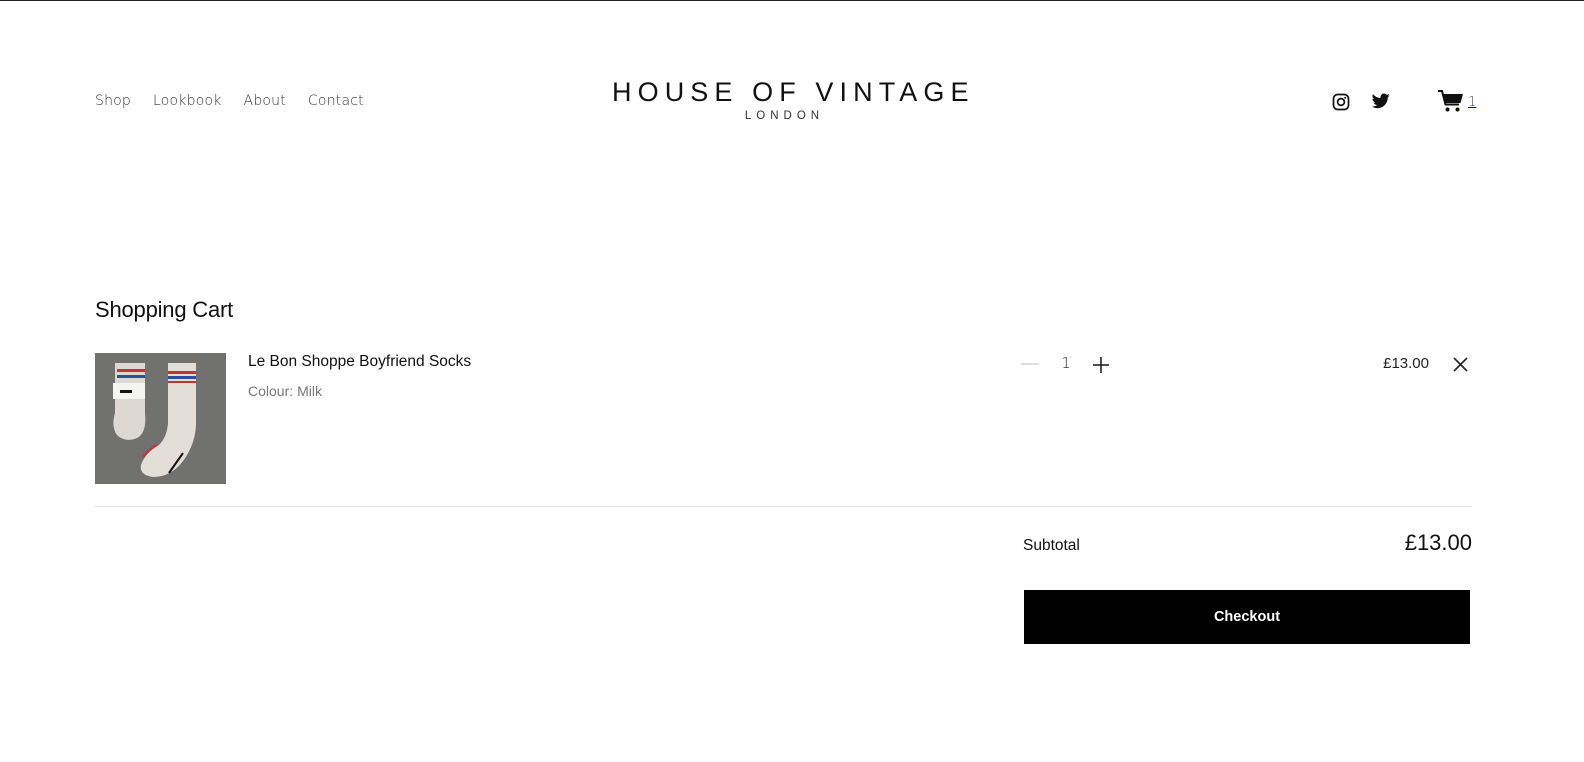  Describe the element at coordinates (164, 309) in the screenshot. I see `page-title: Shopping Cart` at that location.